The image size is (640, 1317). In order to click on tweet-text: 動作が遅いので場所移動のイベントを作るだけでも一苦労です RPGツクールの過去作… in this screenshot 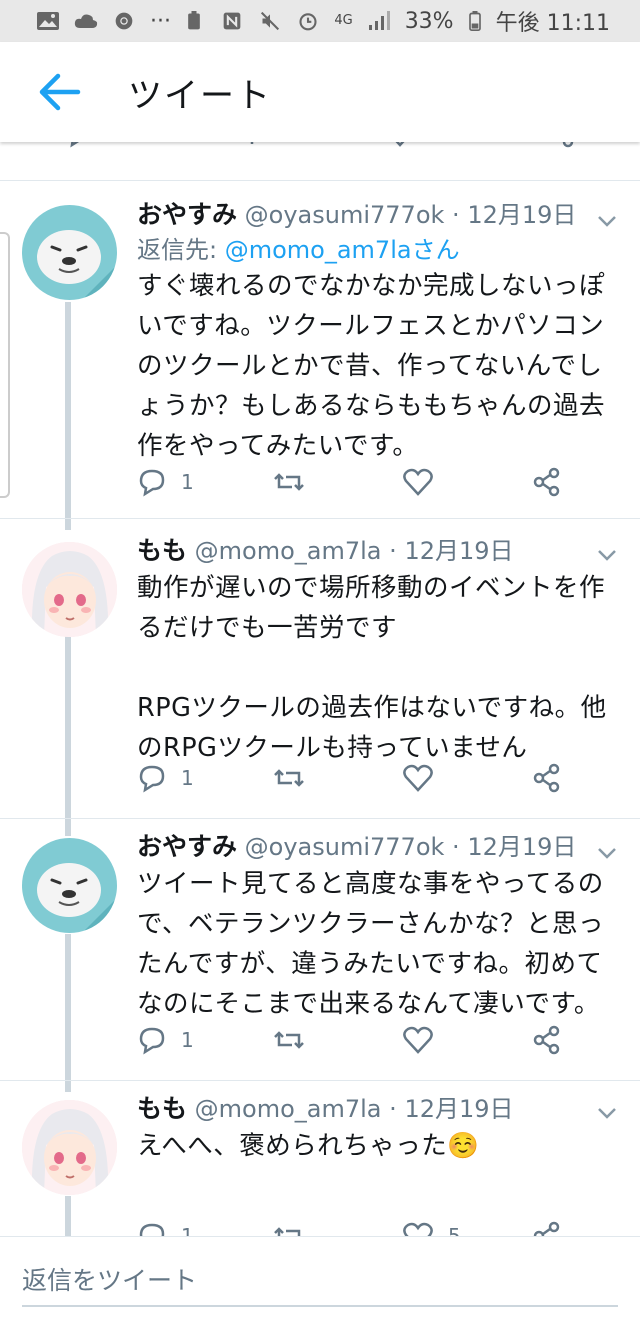, I will do `click(372, 668)`.